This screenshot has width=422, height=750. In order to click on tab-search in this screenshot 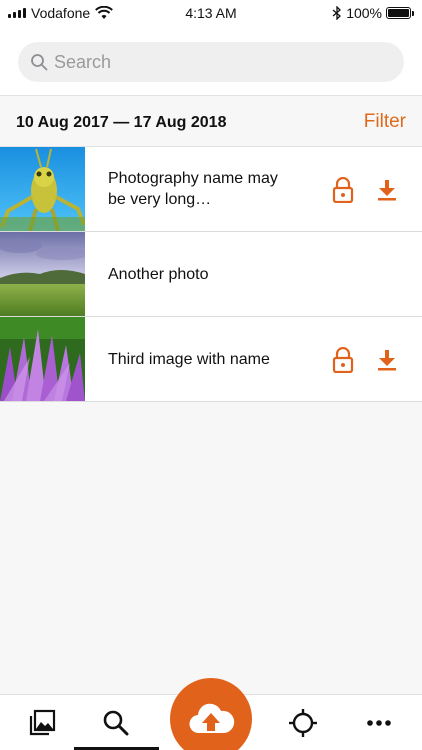, I will do `click(116, 722)`.